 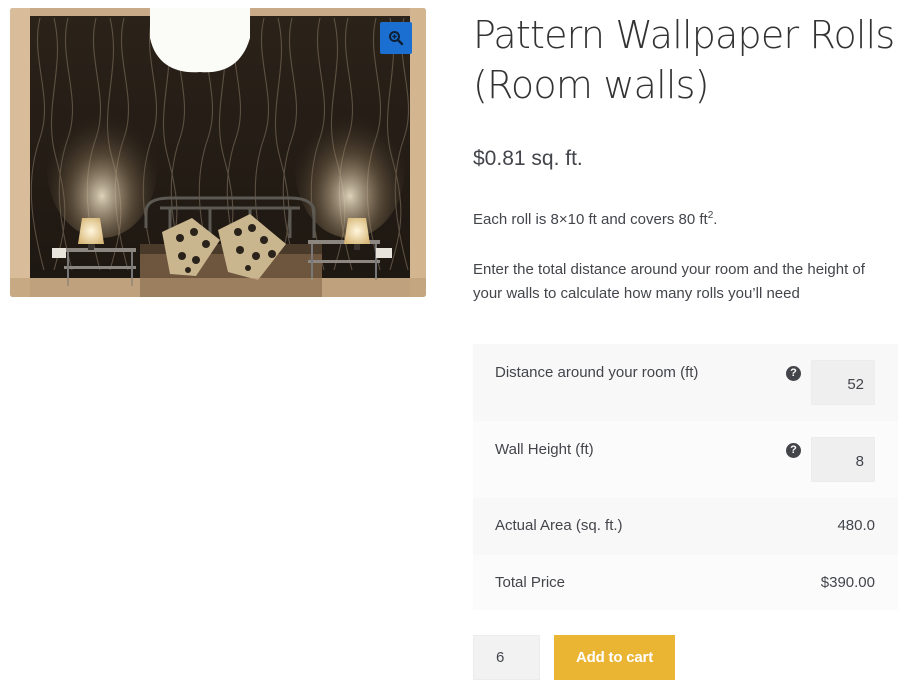 What do you see at coordinates (559, 525) in the screenshot?
I see `area-label: Actual Area (sq. ft.)` at bounding box center [559, 525].